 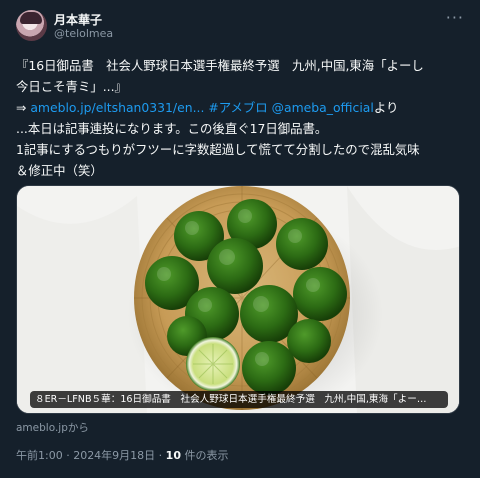 I want to click on tweet-line-4: ...本日は記事連投になります。この後直ぐ17日御品書。, so click(x=172, y=128).